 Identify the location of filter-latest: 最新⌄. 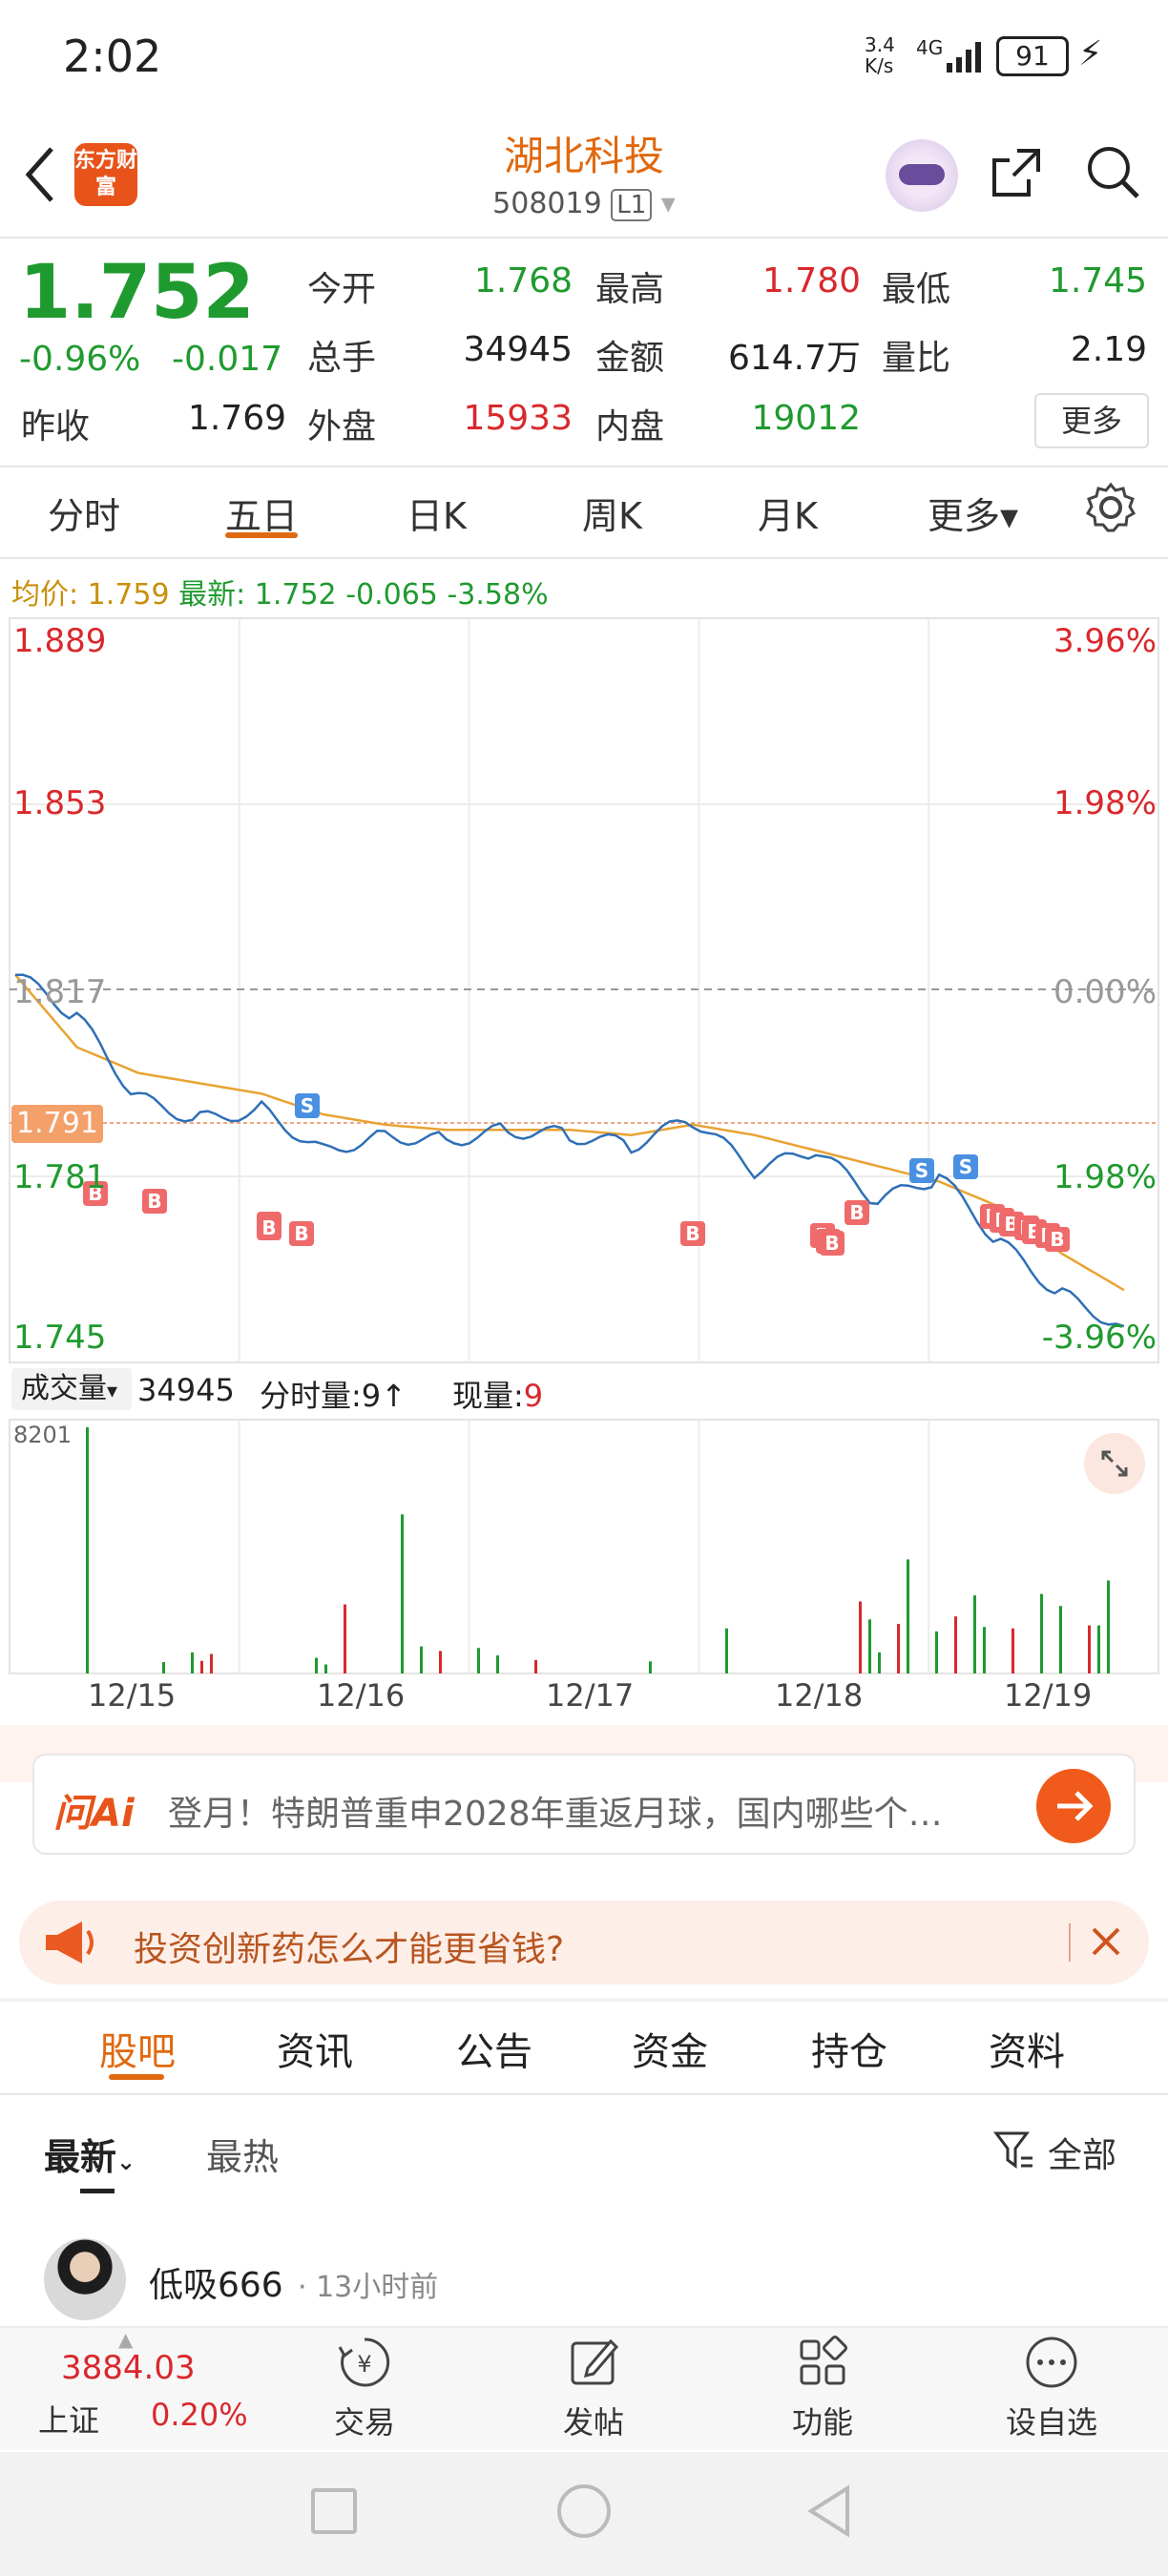
(90, 2154).